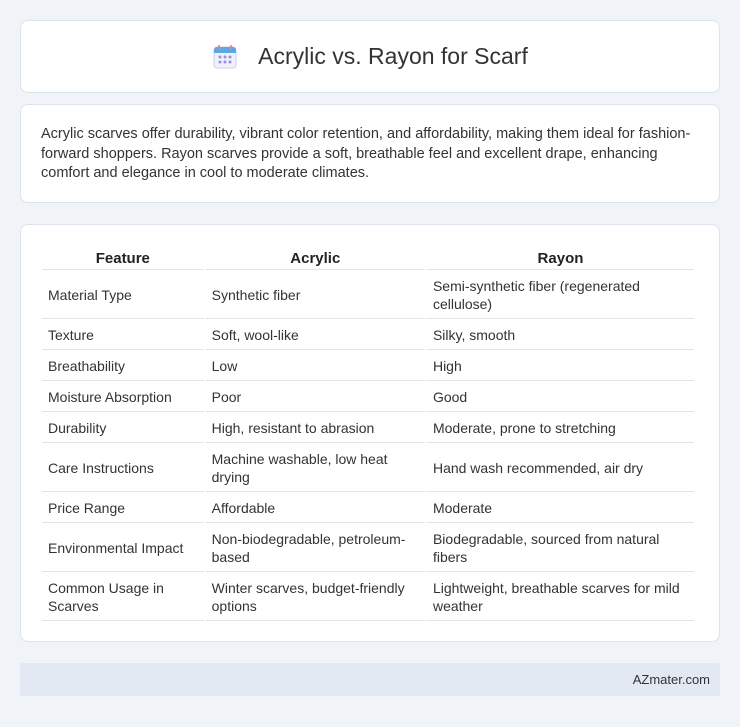 This screenshot has width=740, height=727. What do you see at coordinates (560, 508) in the screenshot?
I see `rayon-cell: Moderate` at bounding box center [560, 508].